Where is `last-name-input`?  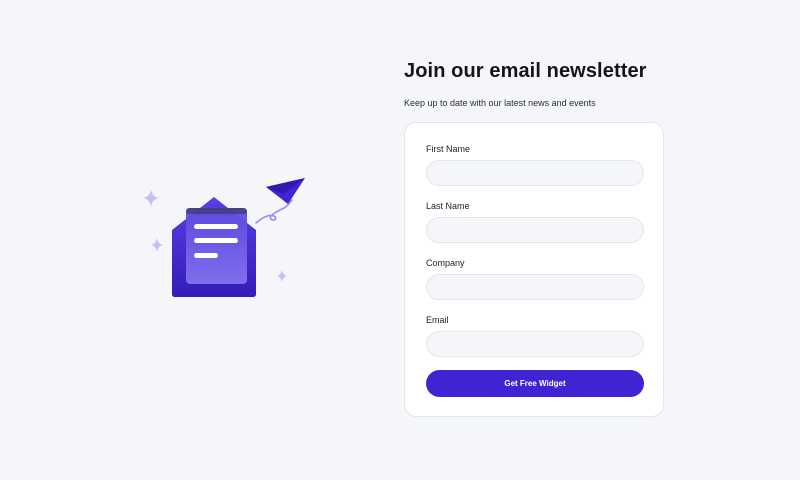
last-name-input is located at coordinates (535, 230).